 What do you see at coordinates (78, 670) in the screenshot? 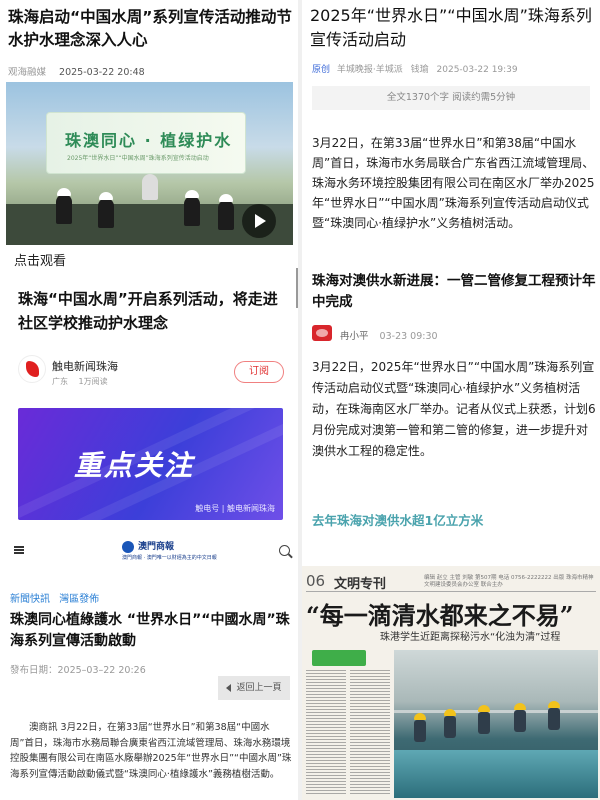
I see `article-date: 發布日期：2025–03–22 20:26` at bounding box center [78, 670].